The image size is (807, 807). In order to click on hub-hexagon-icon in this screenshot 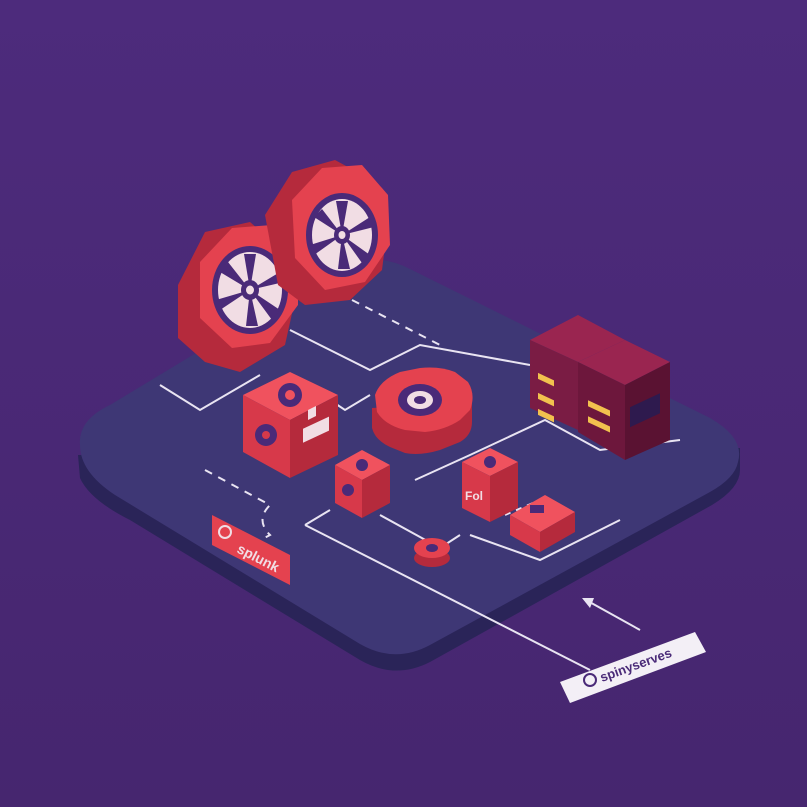, I will do `click(420, 400)`.